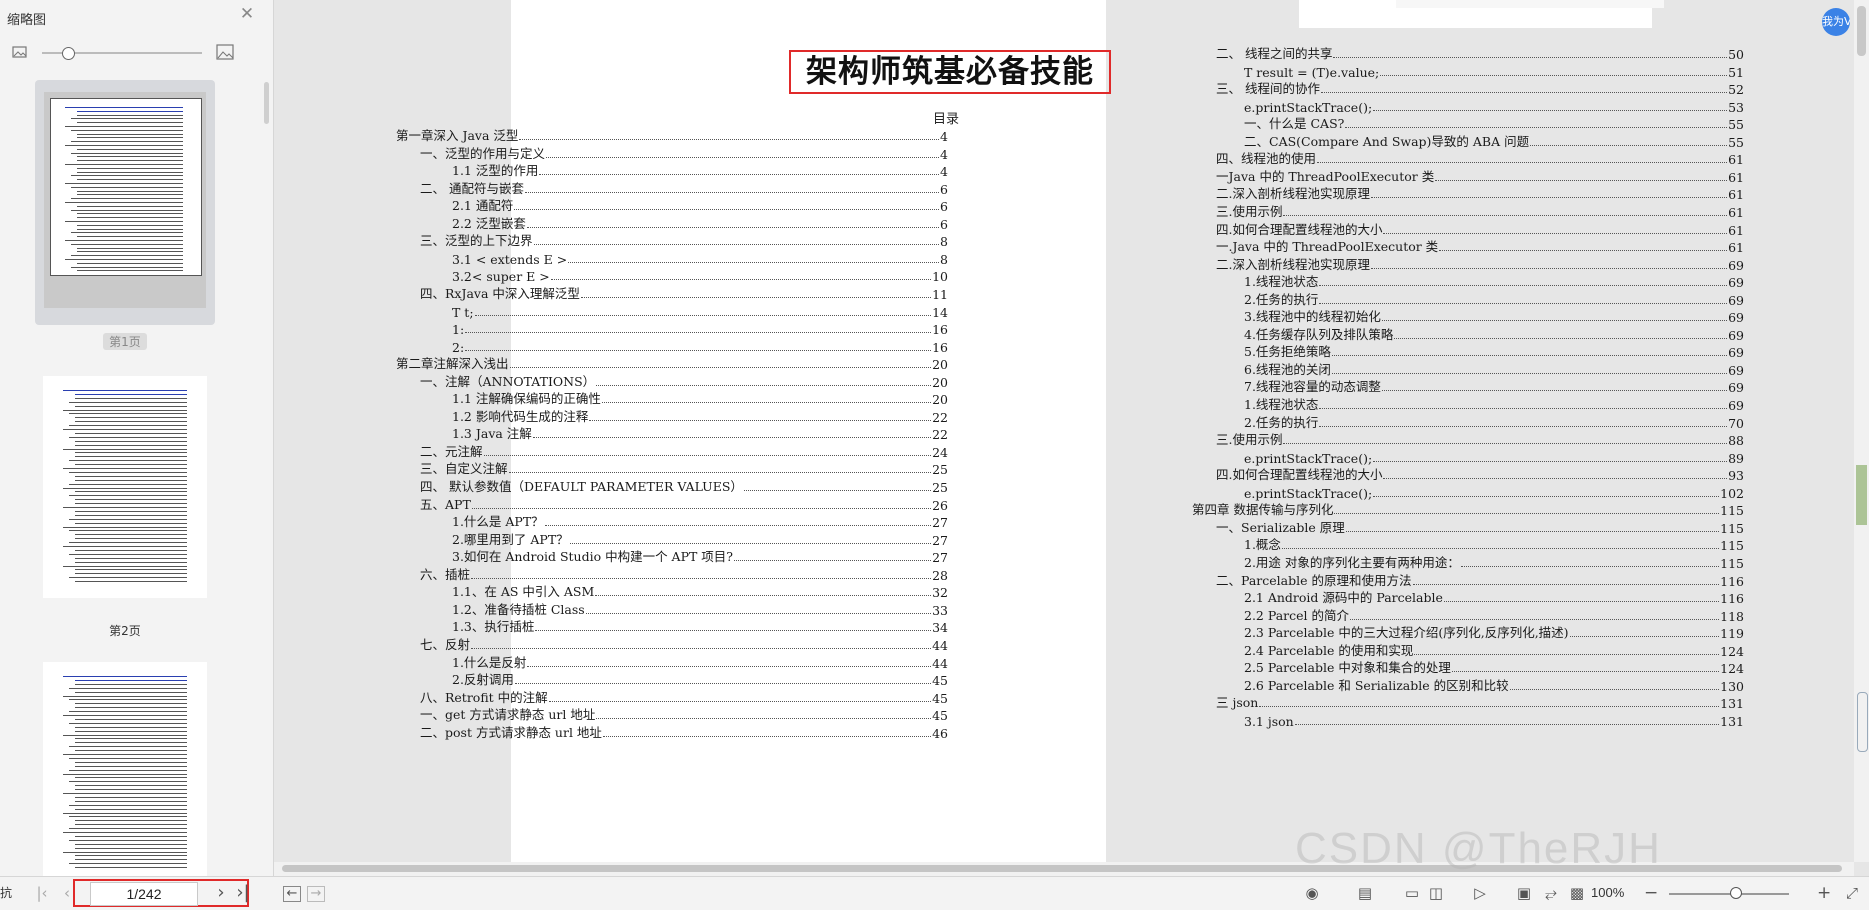 This screenshot has height=910, width=1869. Describe the element at coordinates (144, 894) in the screenshot. I see `page-number-input: 1/242` at that location.